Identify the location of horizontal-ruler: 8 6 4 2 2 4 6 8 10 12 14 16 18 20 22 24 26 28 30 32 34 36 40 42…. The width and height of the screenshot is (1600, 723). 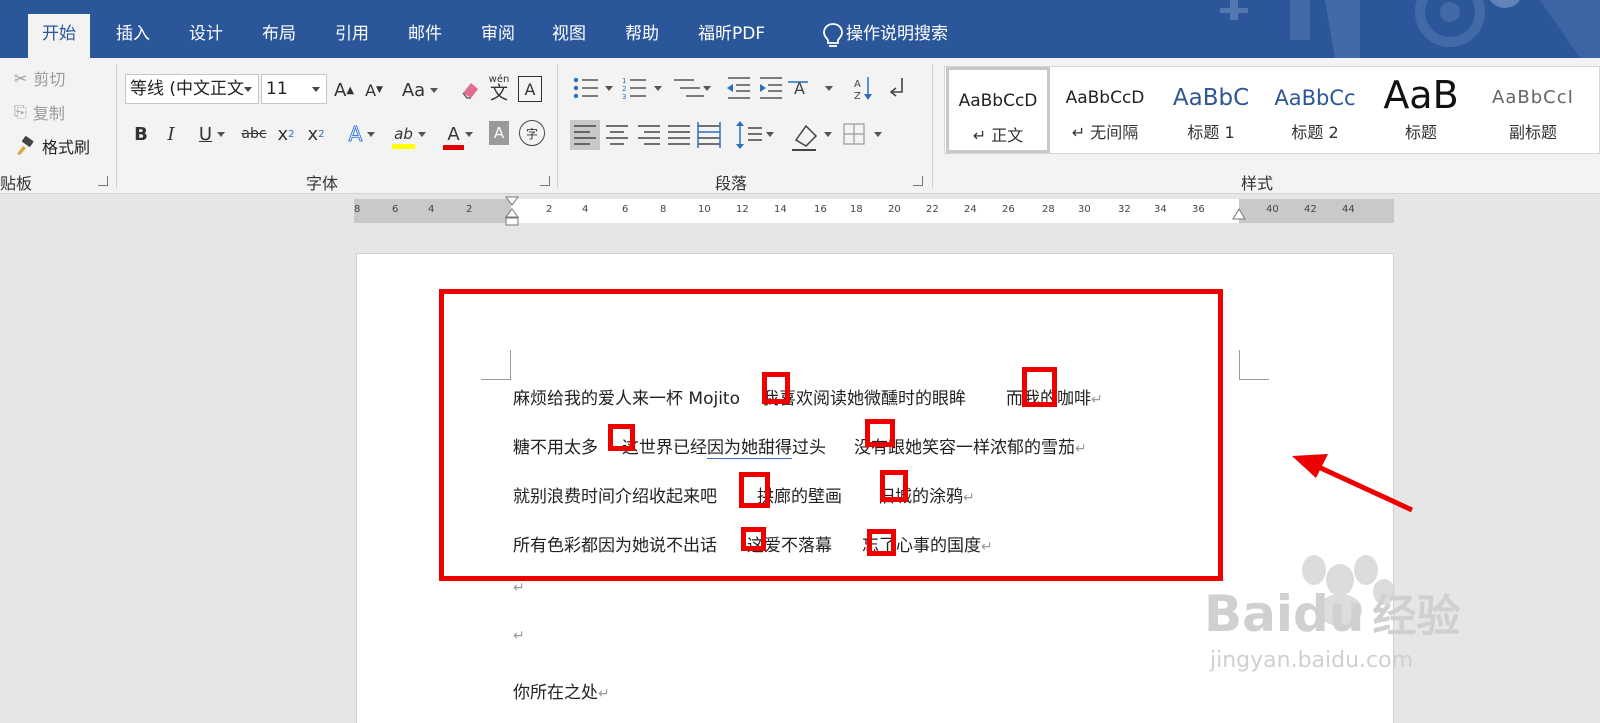
(874, 211).